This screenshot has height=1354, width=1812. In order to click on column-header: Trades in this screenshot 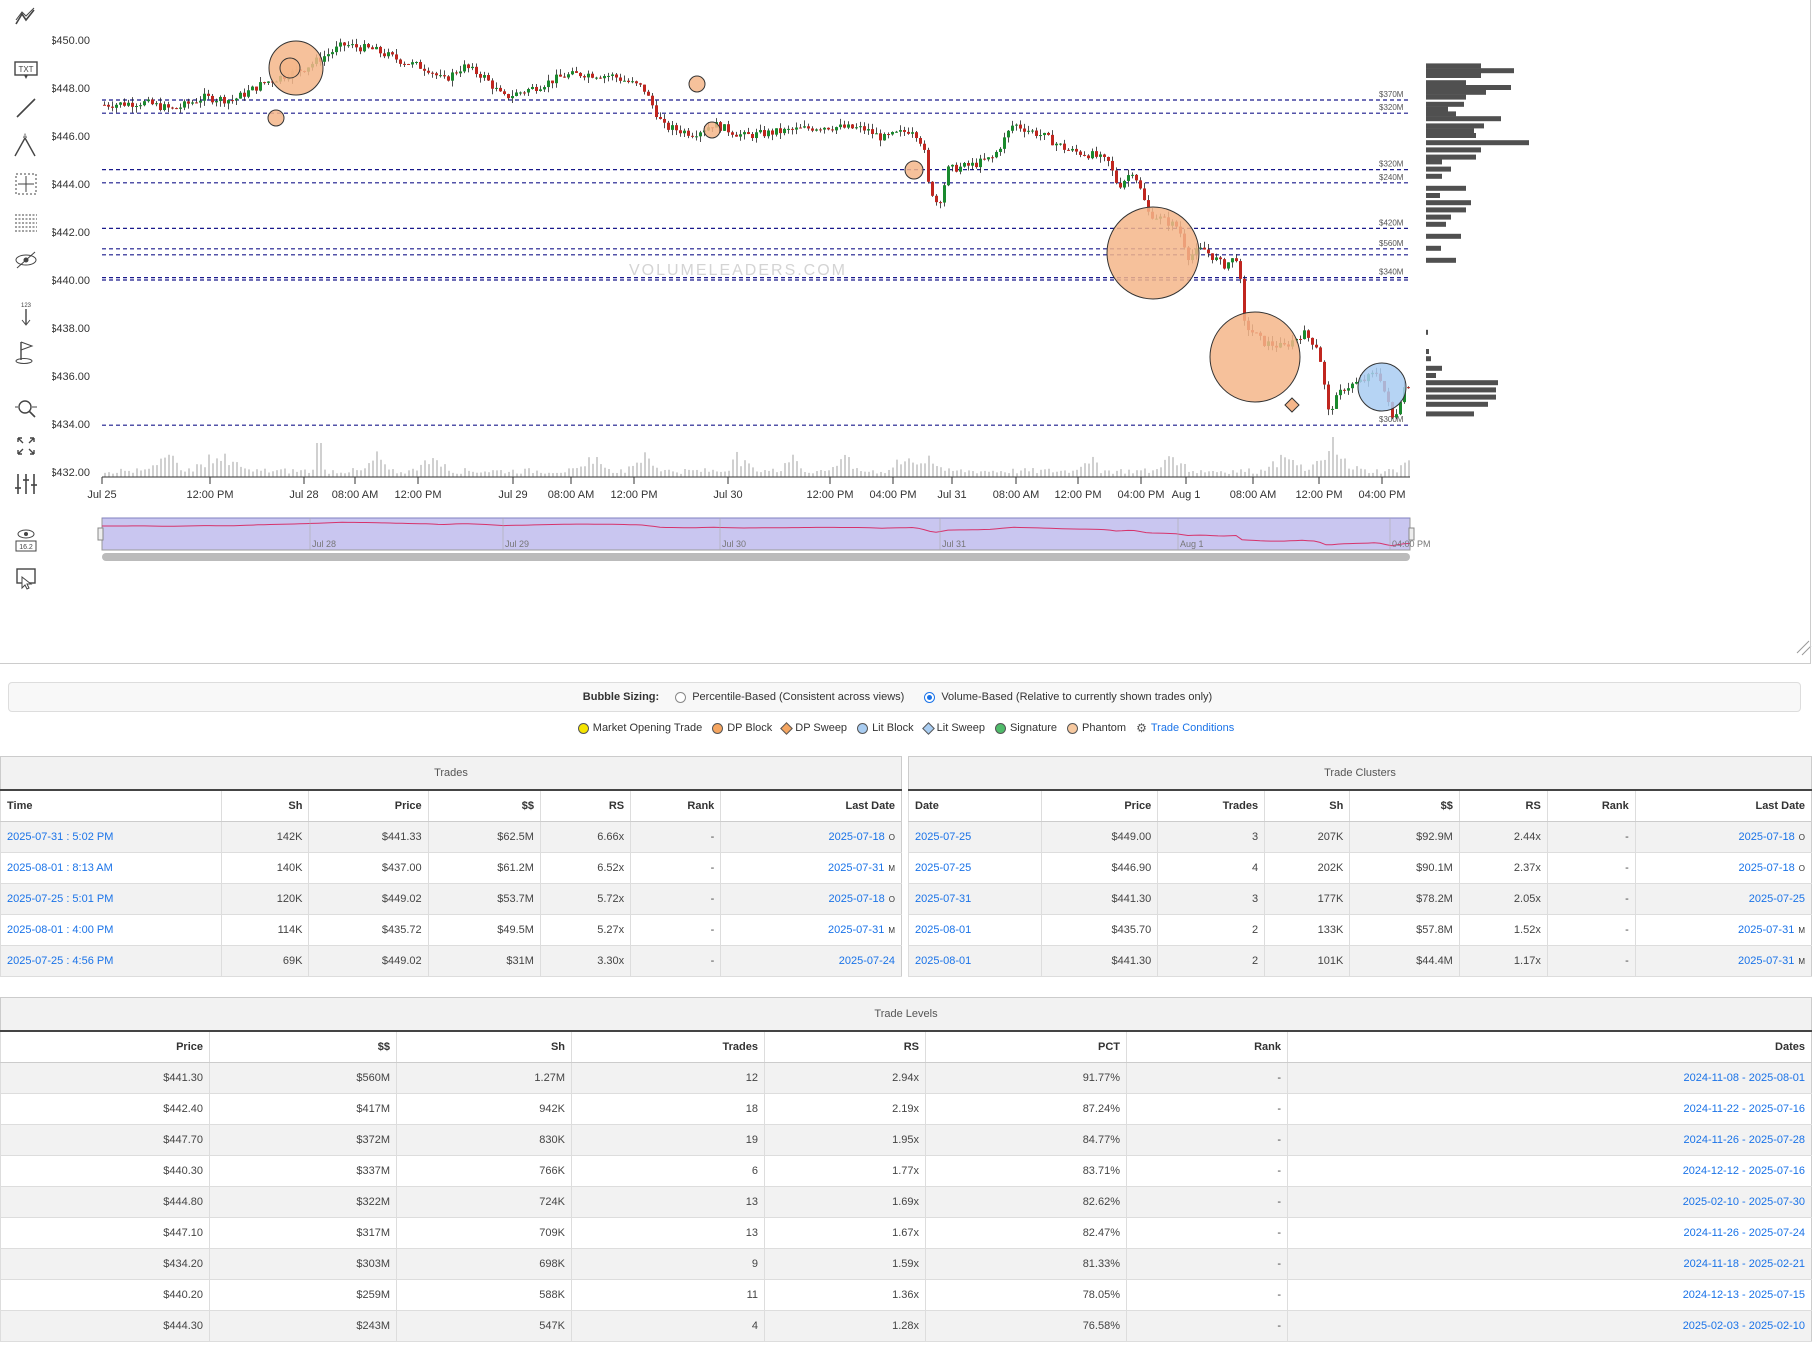, I will do `click(1211, 806)`.